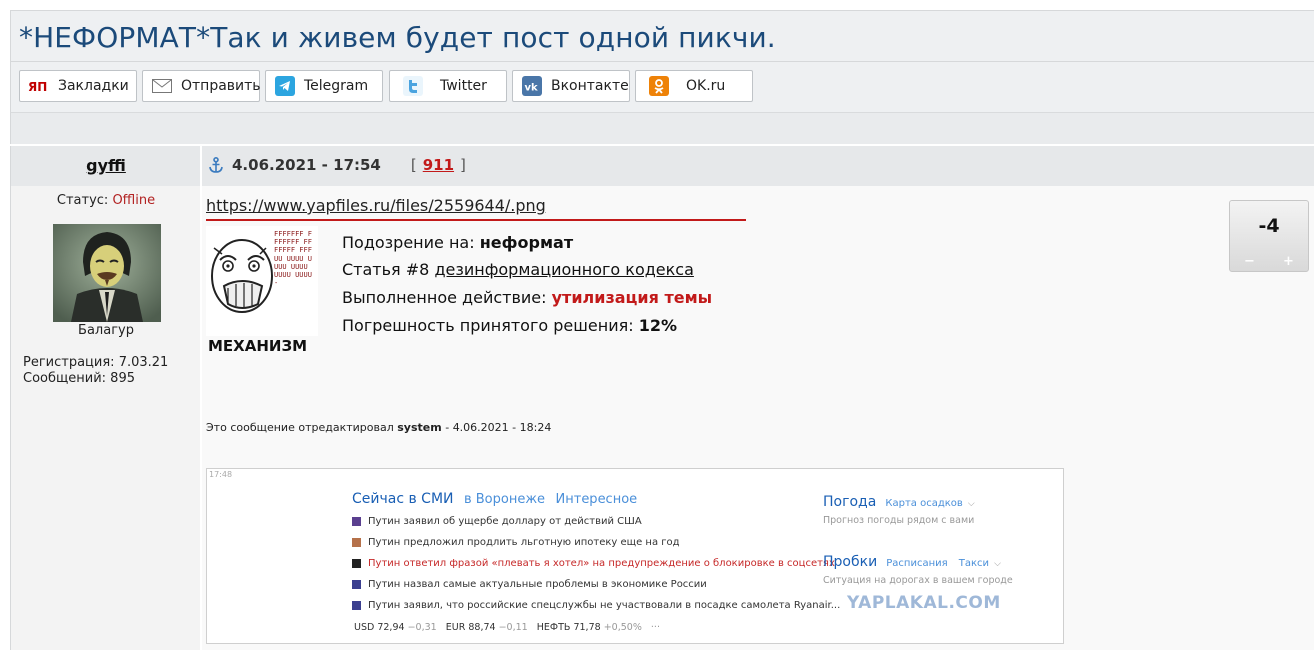  I want to click on share-telegram-button: Telegram, so click(324, 86).